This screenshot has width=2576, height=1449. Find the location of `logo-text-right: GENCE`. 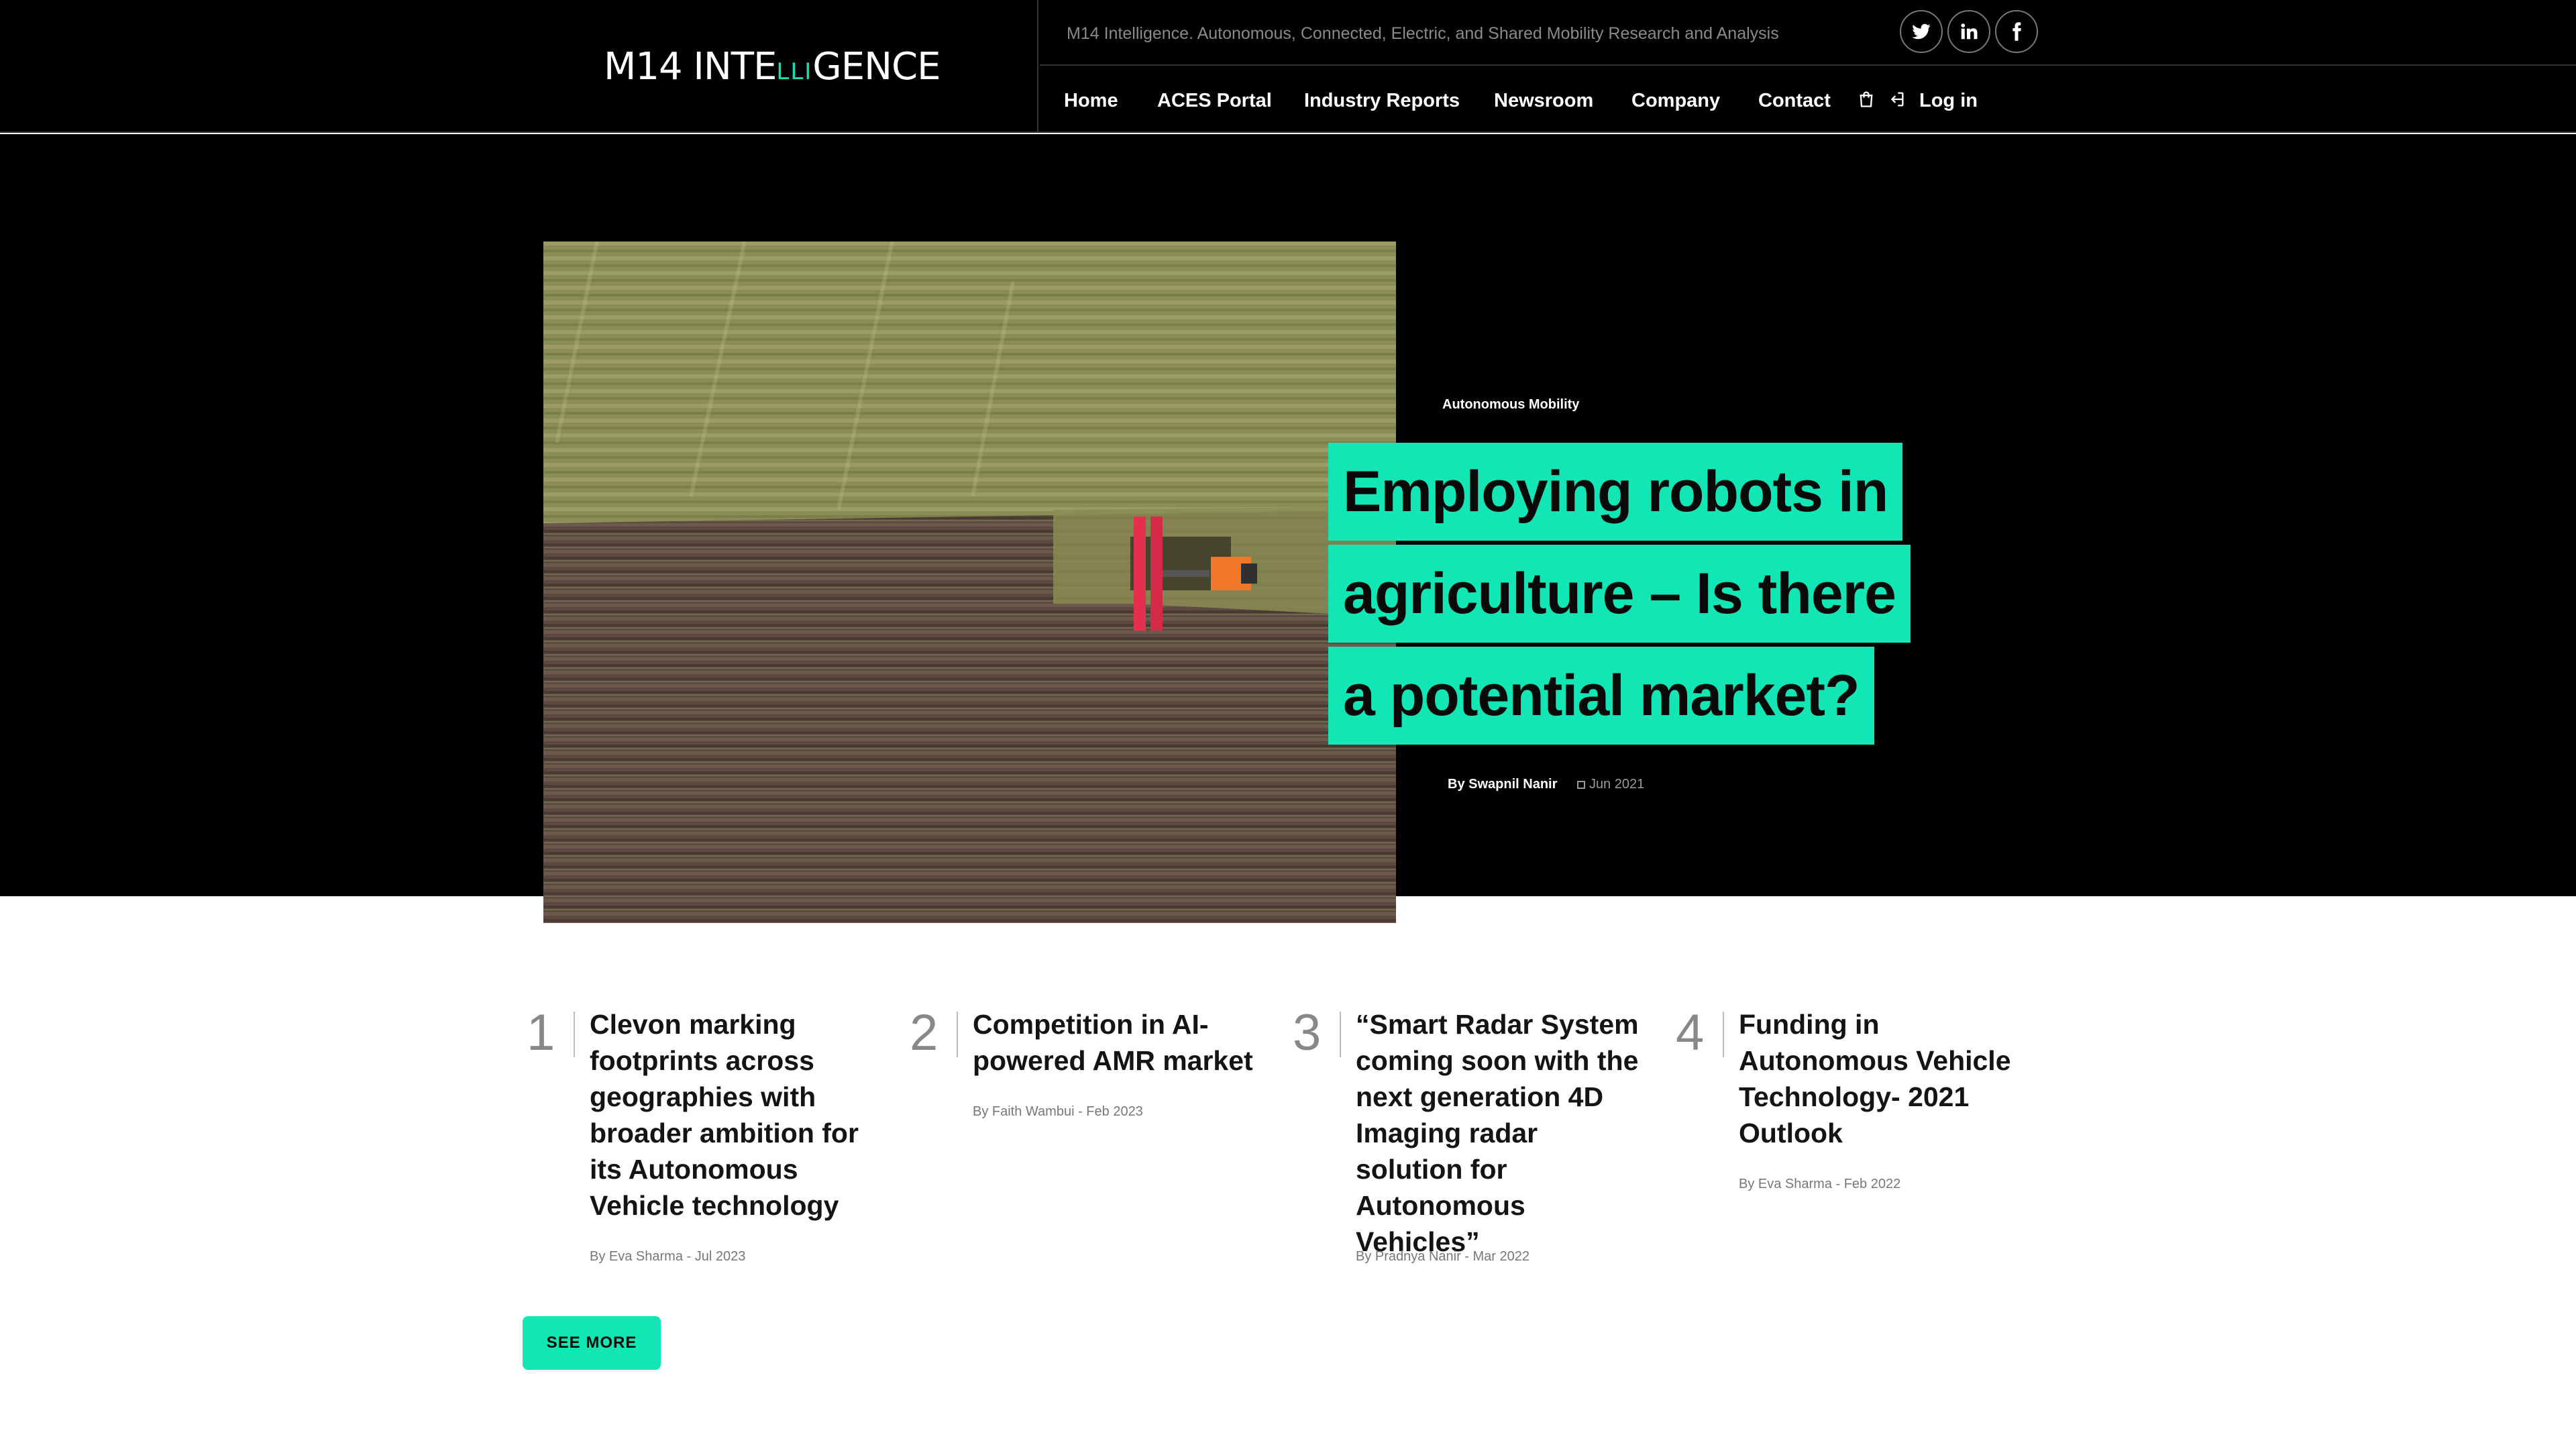

logo-text-right: GENCE is located at coordinates (876, 67).